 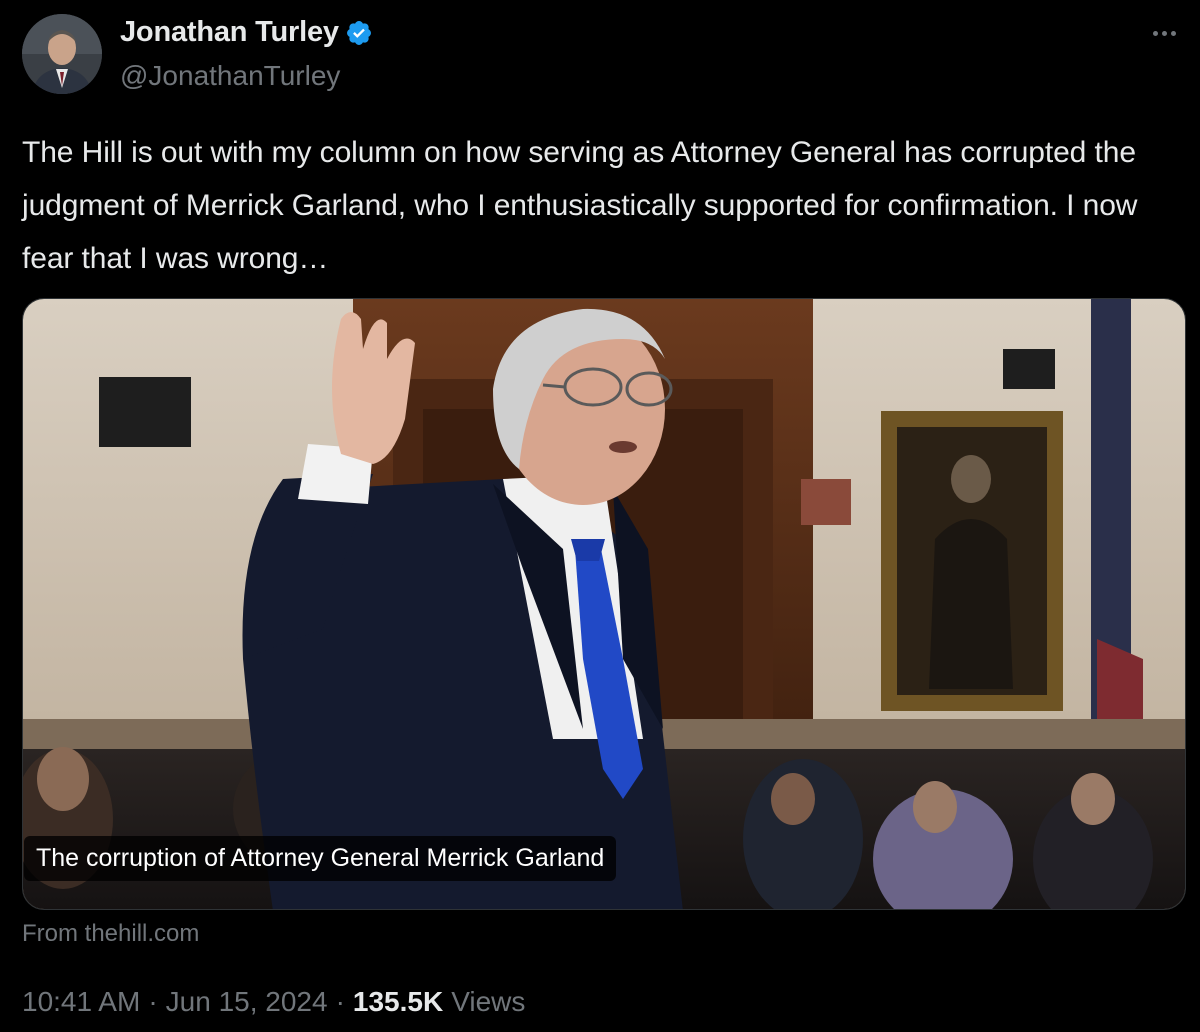 I want to click on card-source-link: From thehill.com, so click(x=110, y=934).